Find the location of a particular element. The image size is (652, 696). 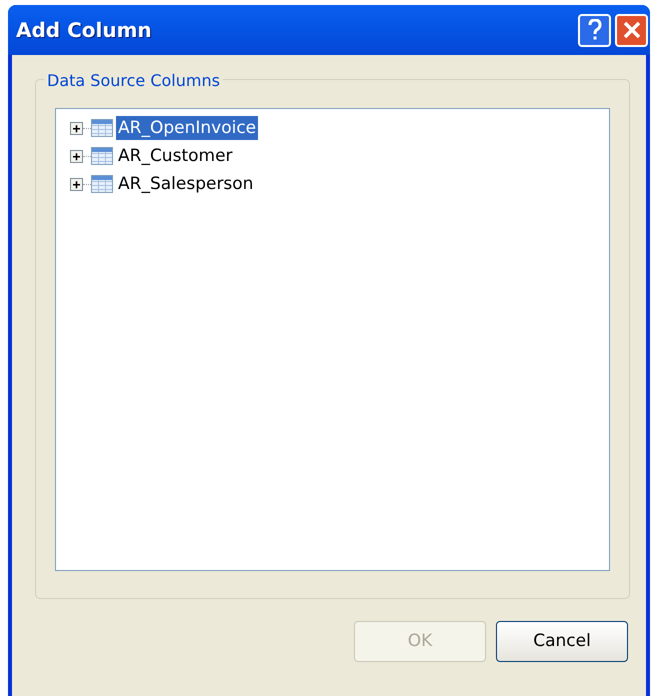

tree-item: AR_Customer is located at coordinates (175, 156).